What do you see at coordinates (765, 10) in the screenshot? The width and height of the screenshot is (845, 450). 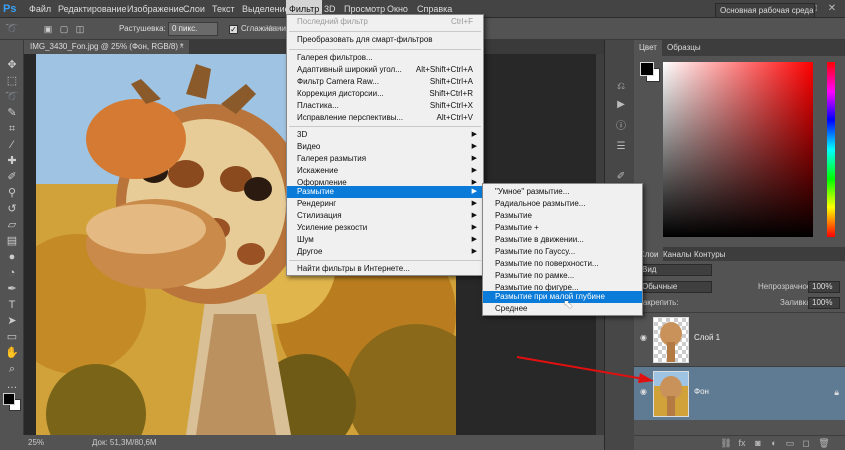 I see `workspace-select: Основная рабочая среда` at bounding box center [765, 10].